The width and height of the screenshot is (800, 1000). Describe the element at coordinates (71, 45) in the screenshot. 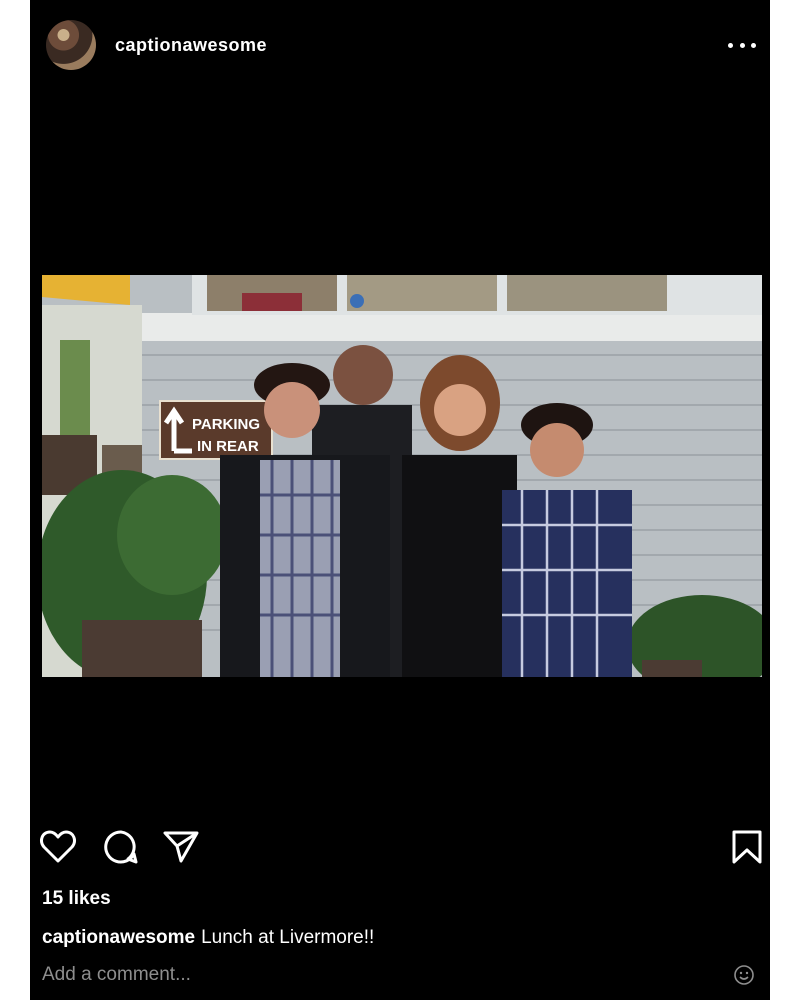

I see `avatar` at that location.